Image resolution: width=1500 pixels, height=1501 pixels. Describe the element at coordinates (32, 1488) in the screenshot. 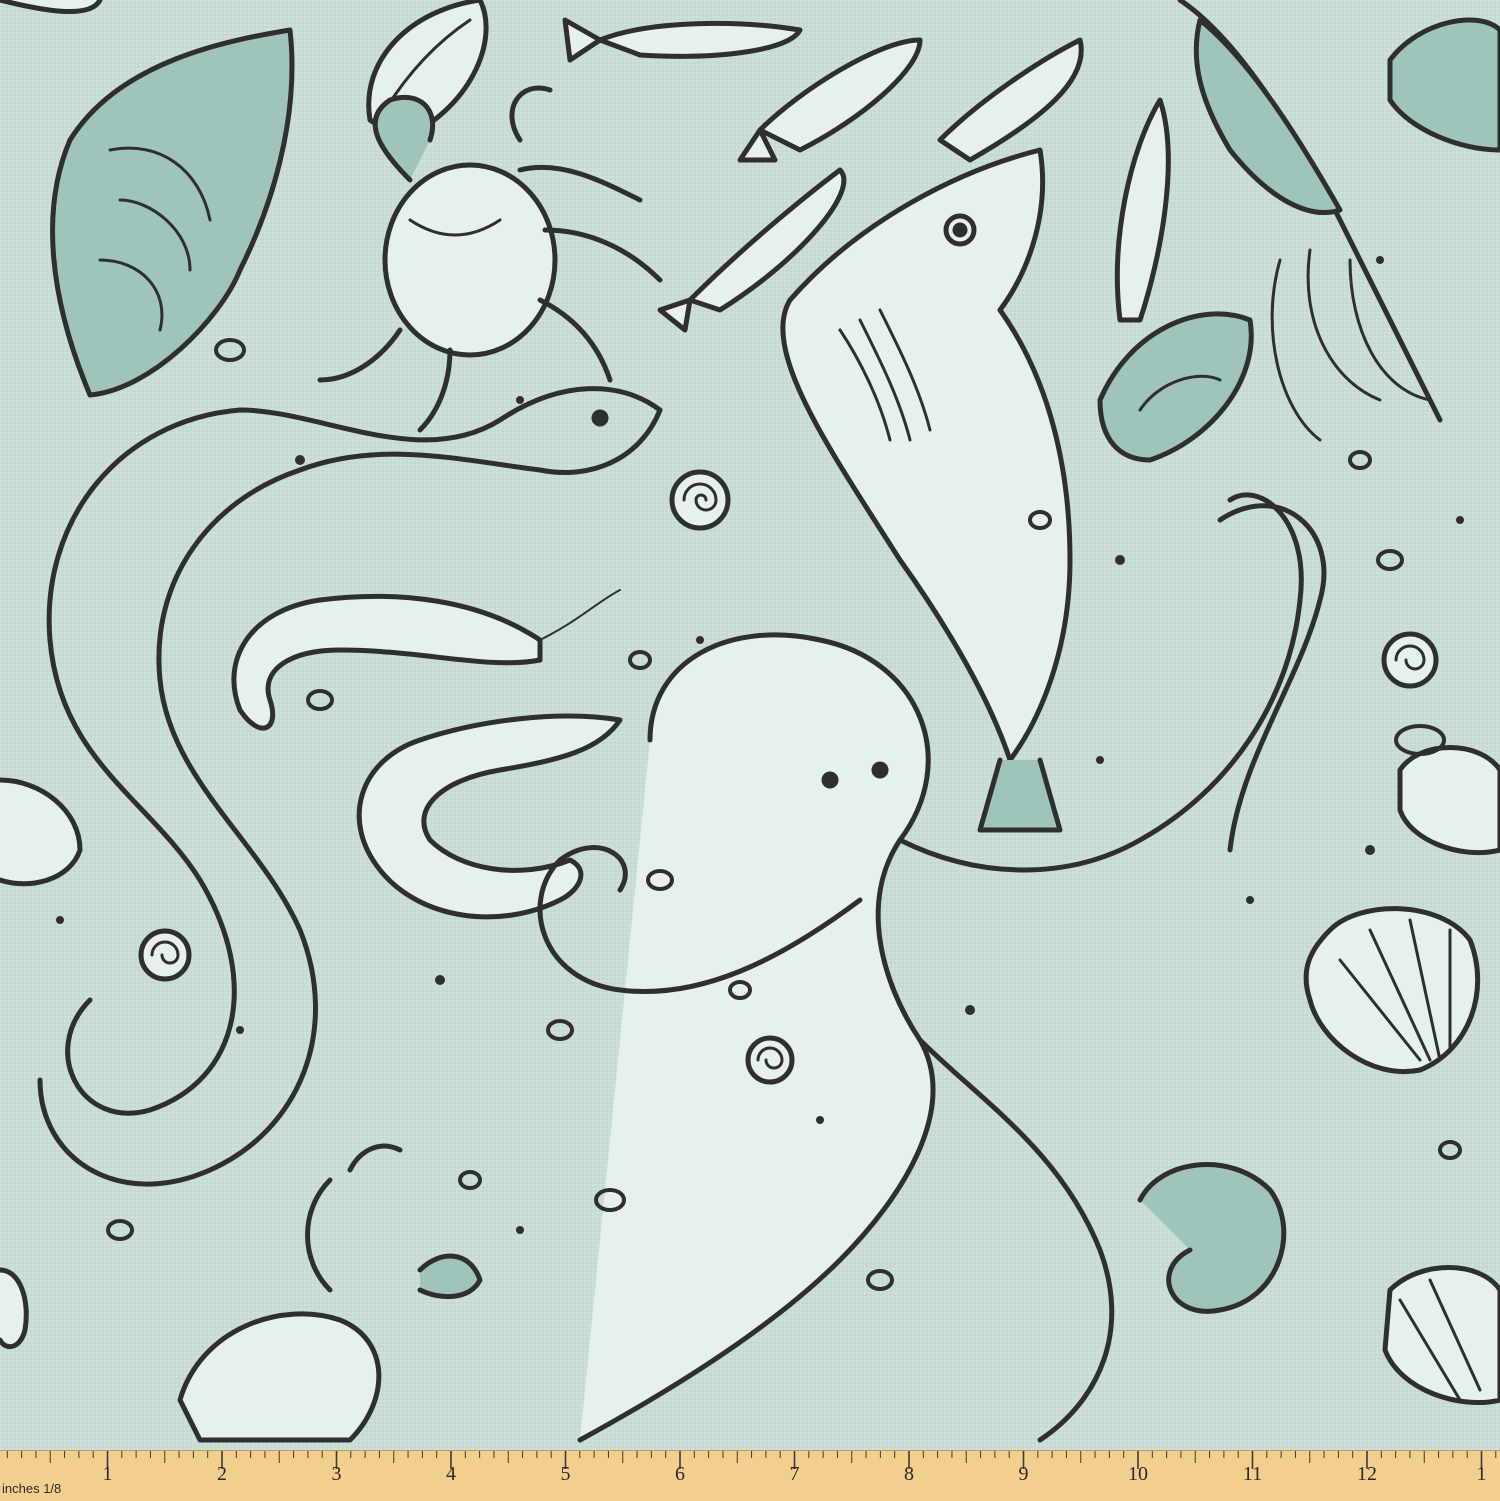

I see `ruler-unit-label: inches 1/8` at that location.